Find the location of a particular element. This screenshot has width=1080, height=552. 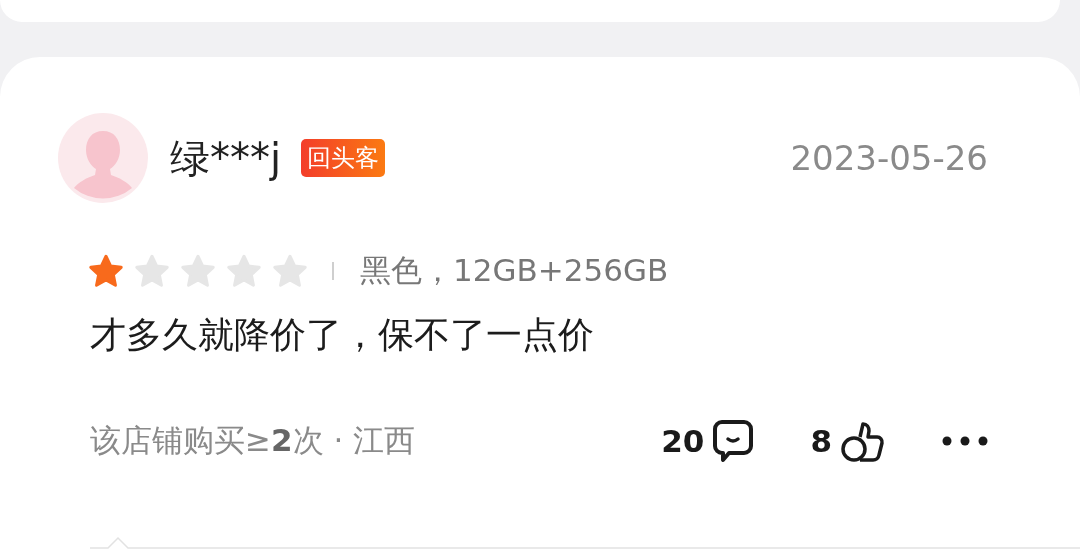

thumbs-up-icon is located at coordinates (863, 441).